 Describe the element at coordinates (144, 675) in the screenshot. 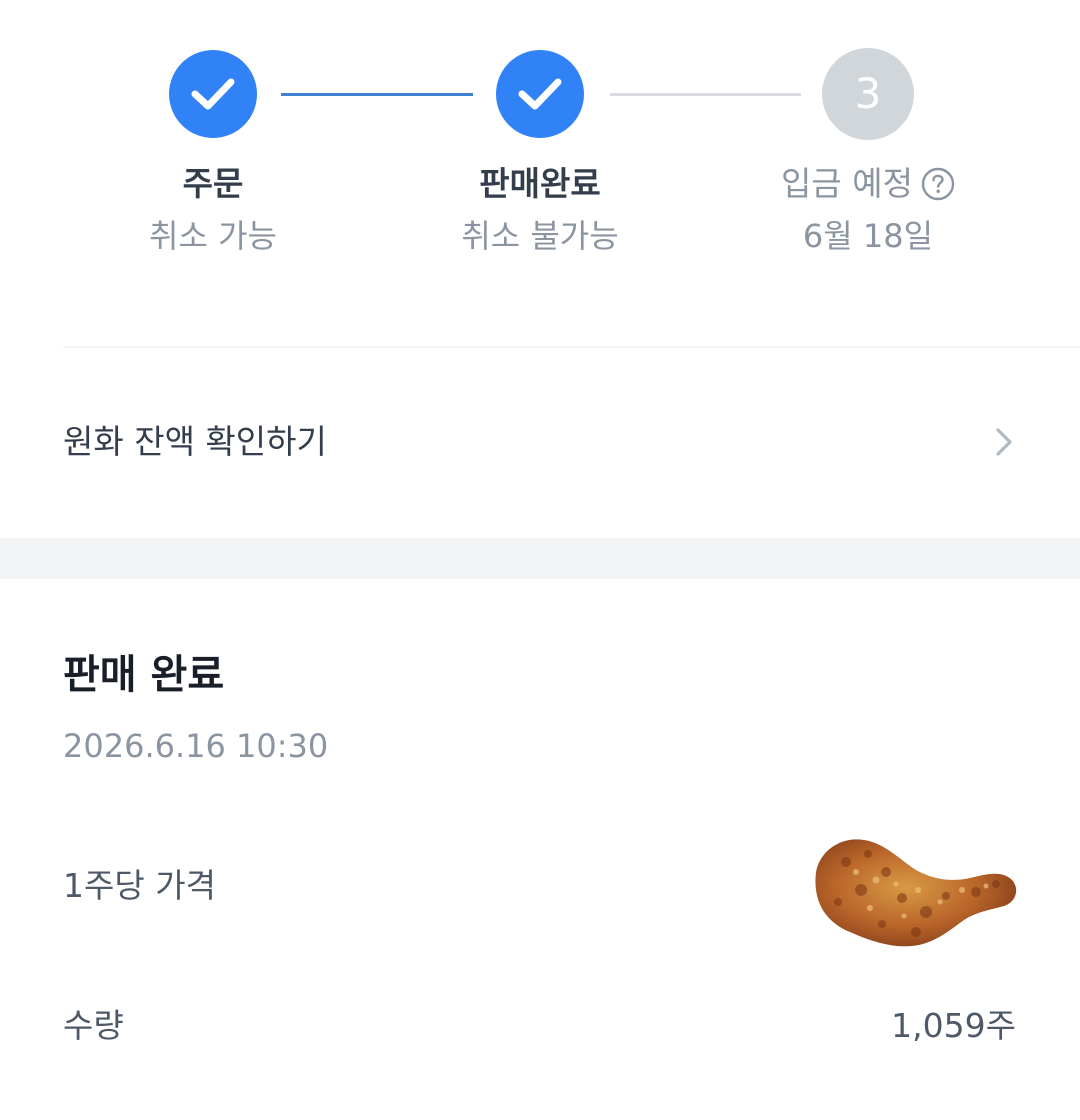

I see `section-title: 판매 완료` at that location.